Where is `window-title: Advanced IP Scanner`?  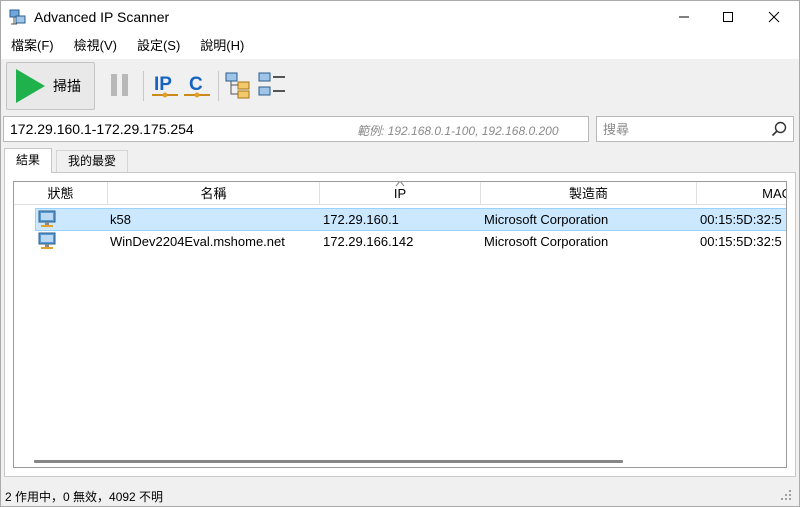 window-title: Advanced IP Scanner is located at coordinates (102, 17).